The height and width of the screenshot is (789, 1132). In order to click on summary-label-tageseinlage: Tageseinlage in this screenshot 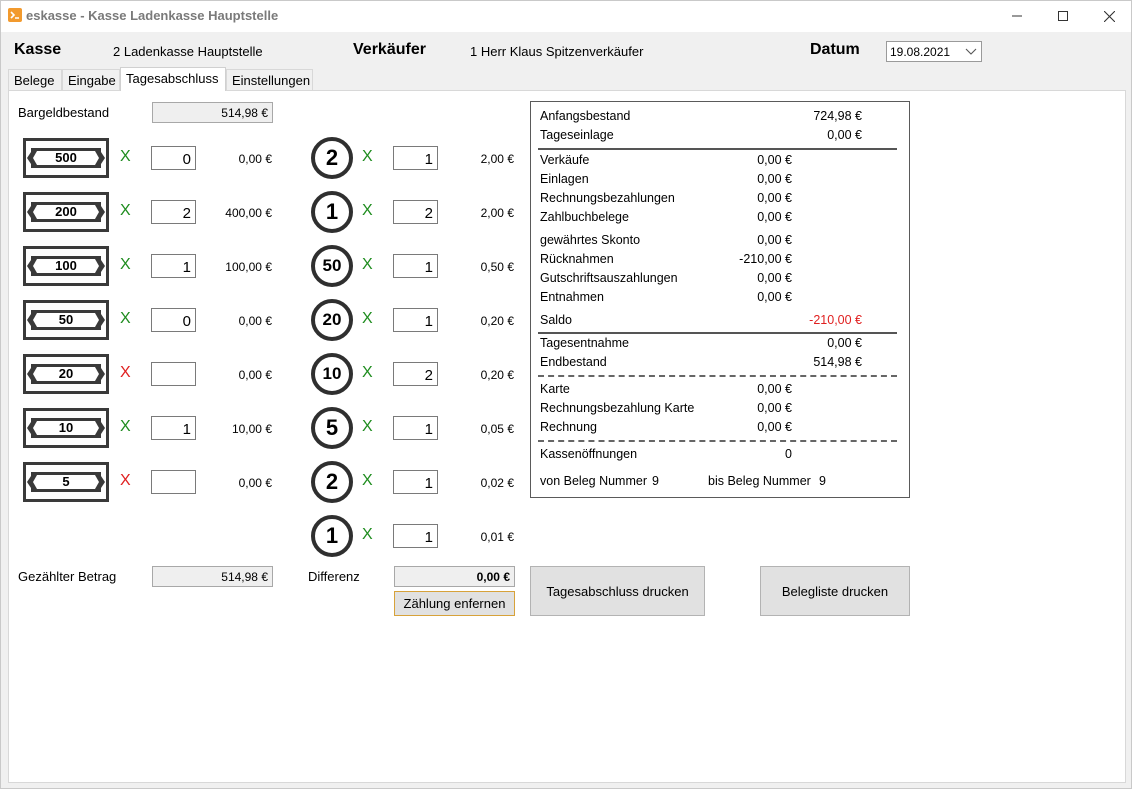, I will do `click(577, 135)`.